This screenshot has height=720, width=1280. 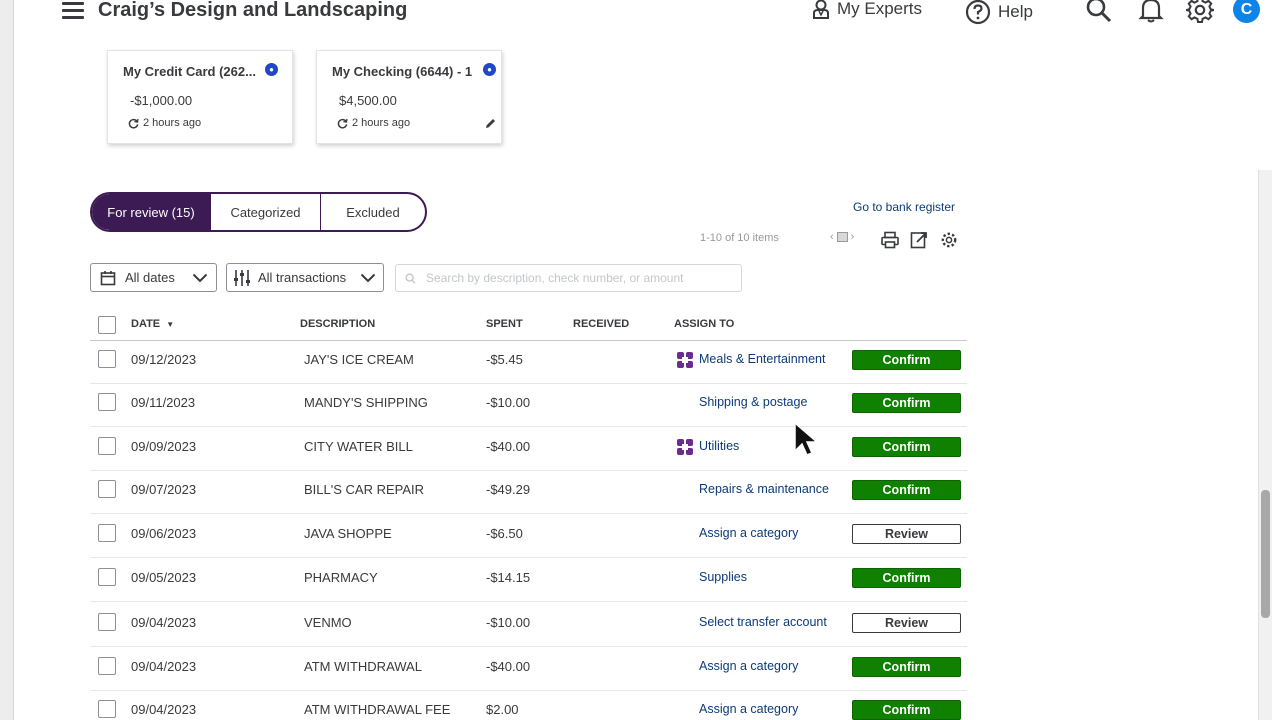 I want to click on column-header-received: RECEIVED, so click(x=601, y=324).